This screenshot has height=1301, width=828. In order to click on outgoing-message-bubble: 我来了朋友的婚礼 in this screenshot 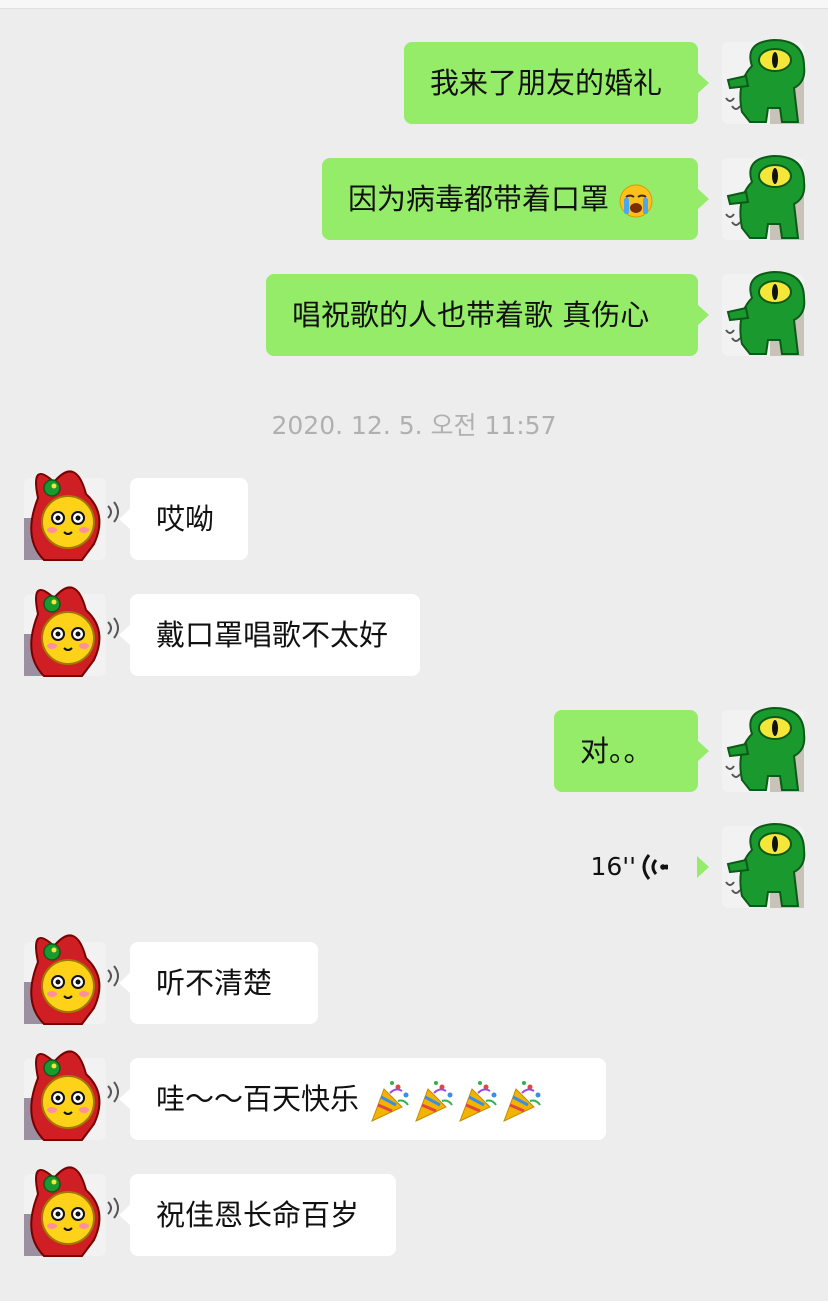, I will do `click(556, 83)`.